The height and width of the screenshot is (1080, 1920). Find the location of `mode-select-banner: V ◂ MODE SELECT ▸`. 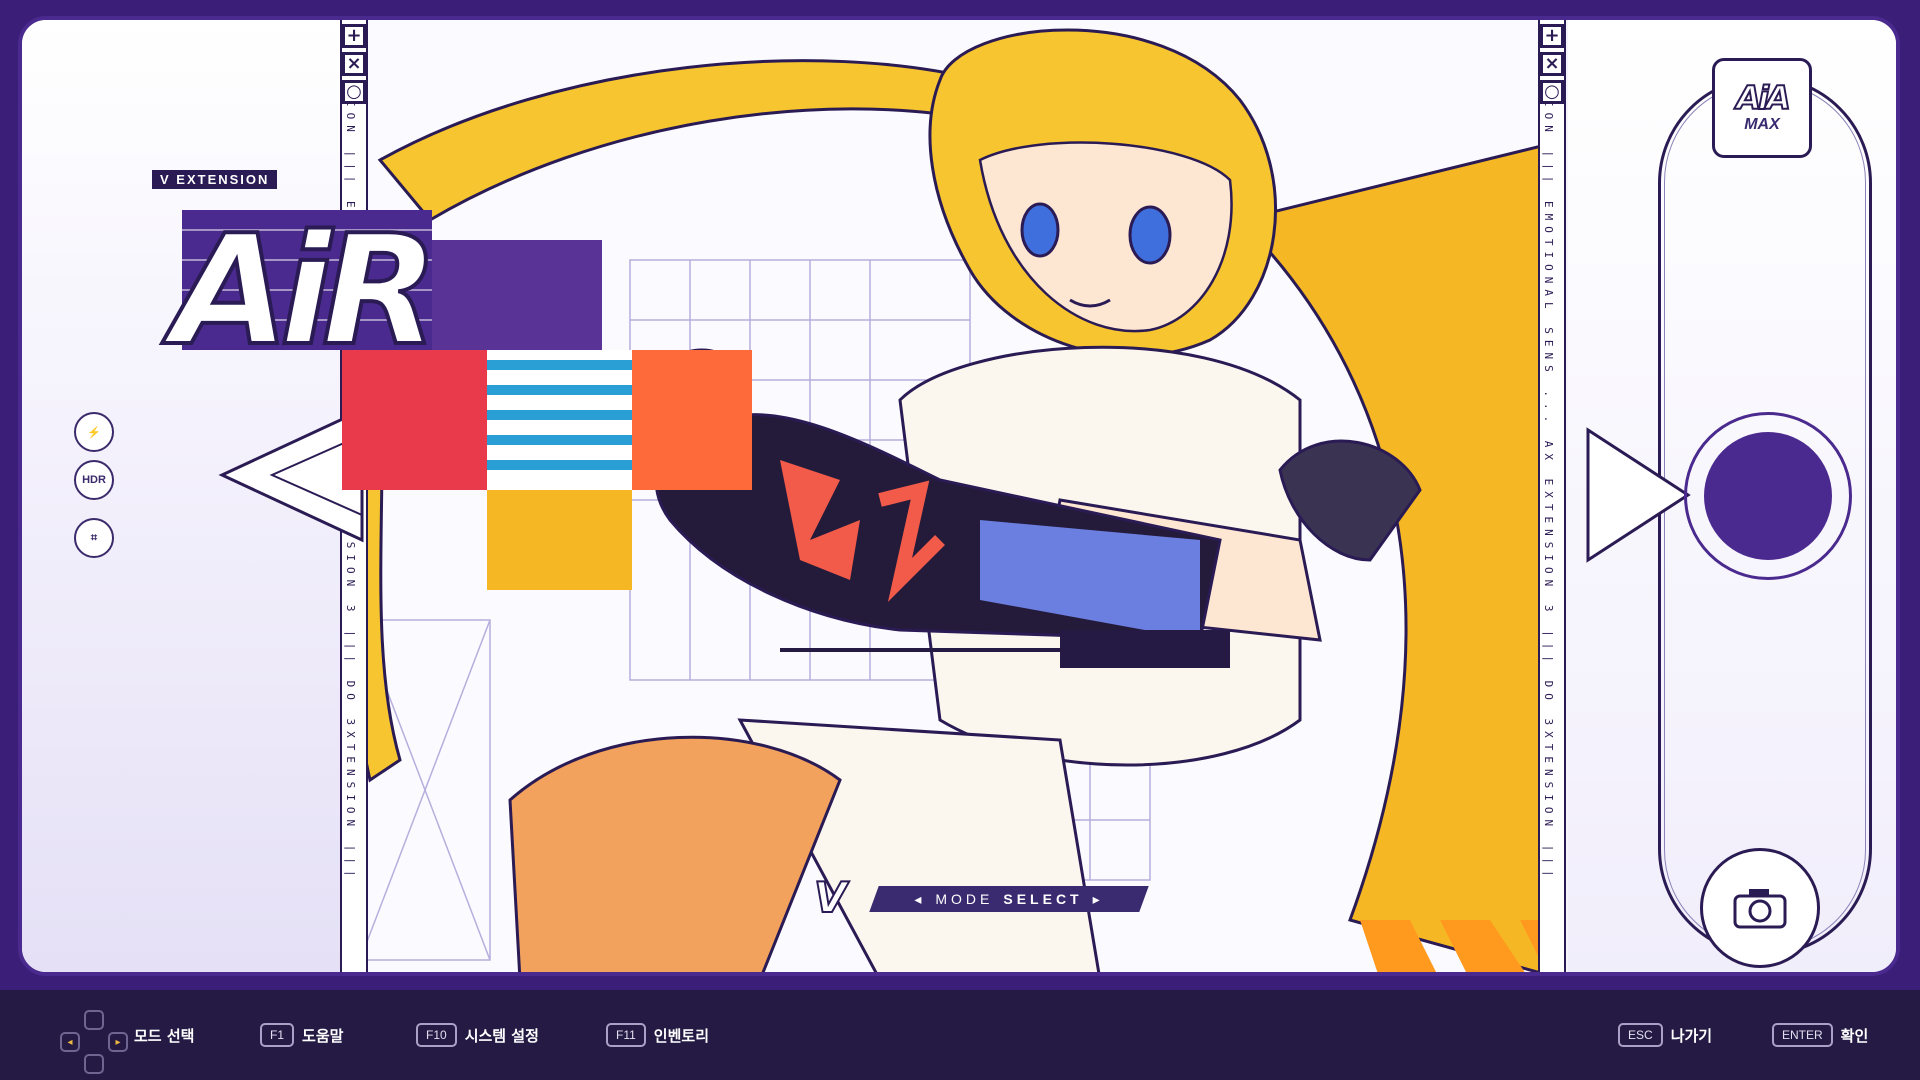

mode-select-banner: V ◂ MODE SELECT ▸ is located at coordinates (984, 898).